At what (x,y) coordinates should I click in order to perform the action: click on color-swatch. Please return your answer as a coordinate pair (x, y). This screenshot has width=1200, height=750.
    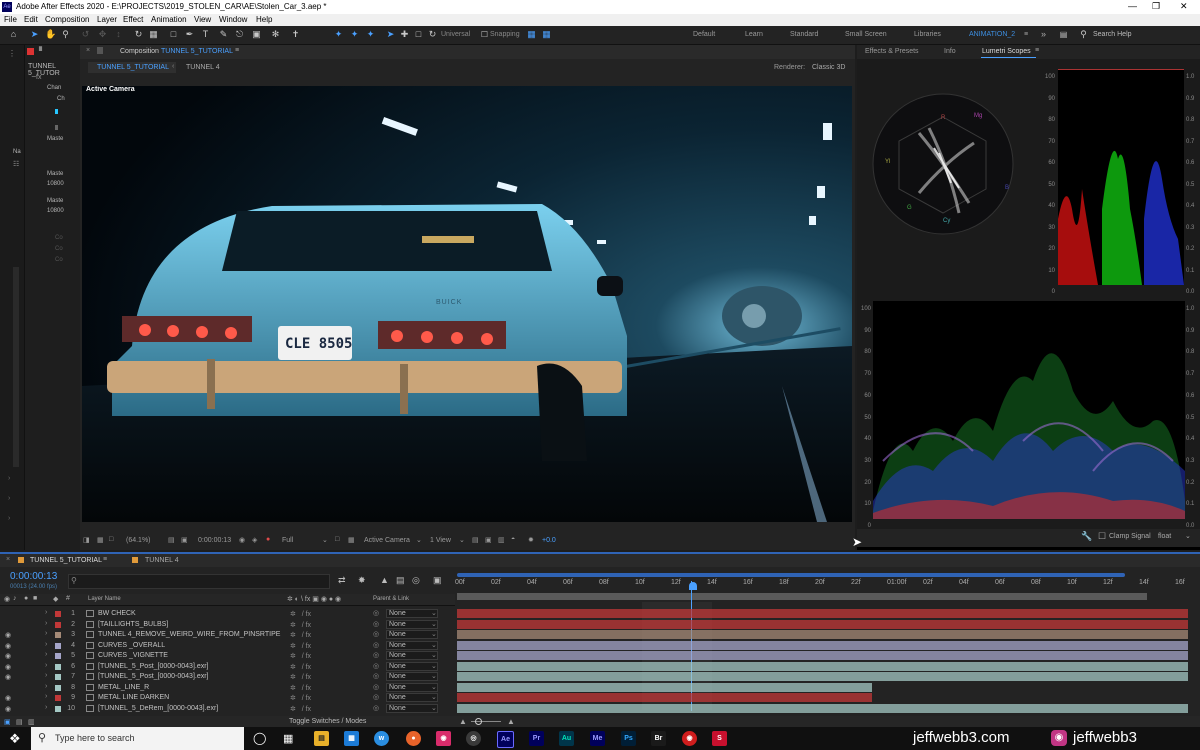
    Looking at the image, I should click on (56, 127).